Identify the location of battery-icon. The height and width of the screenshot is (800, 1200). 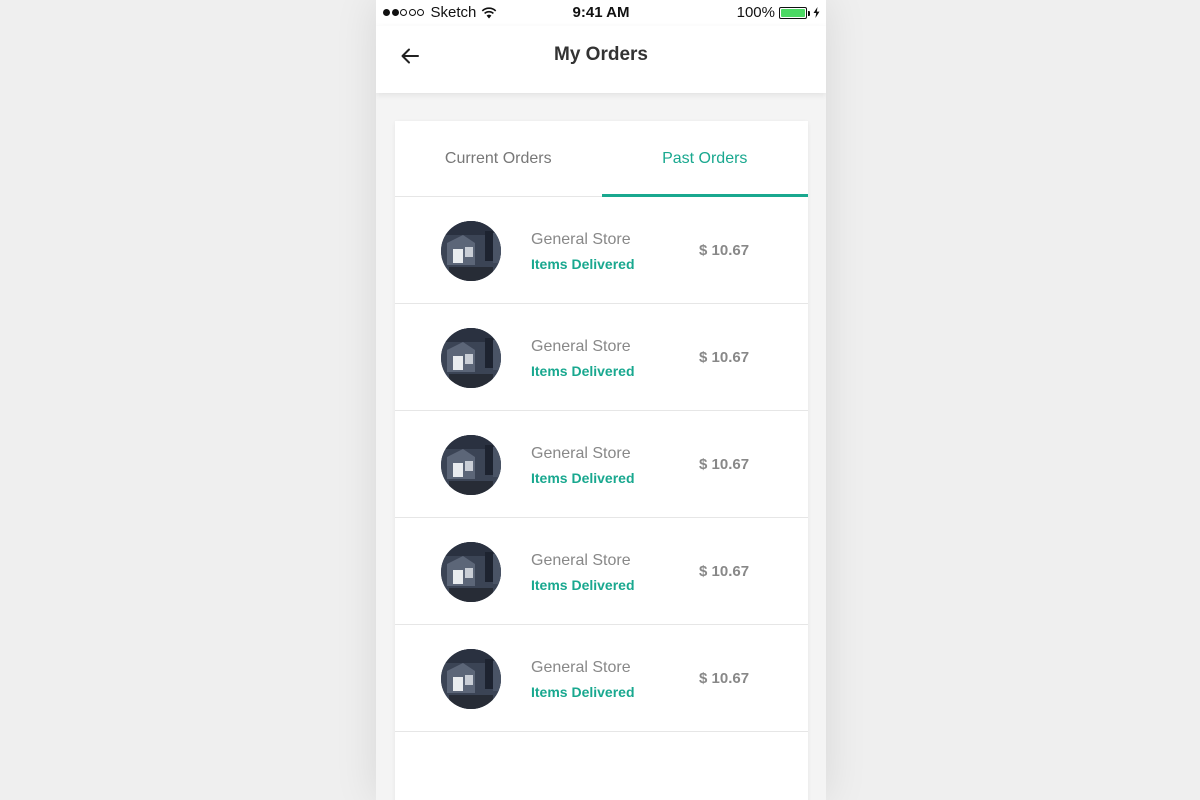
(794, 12).